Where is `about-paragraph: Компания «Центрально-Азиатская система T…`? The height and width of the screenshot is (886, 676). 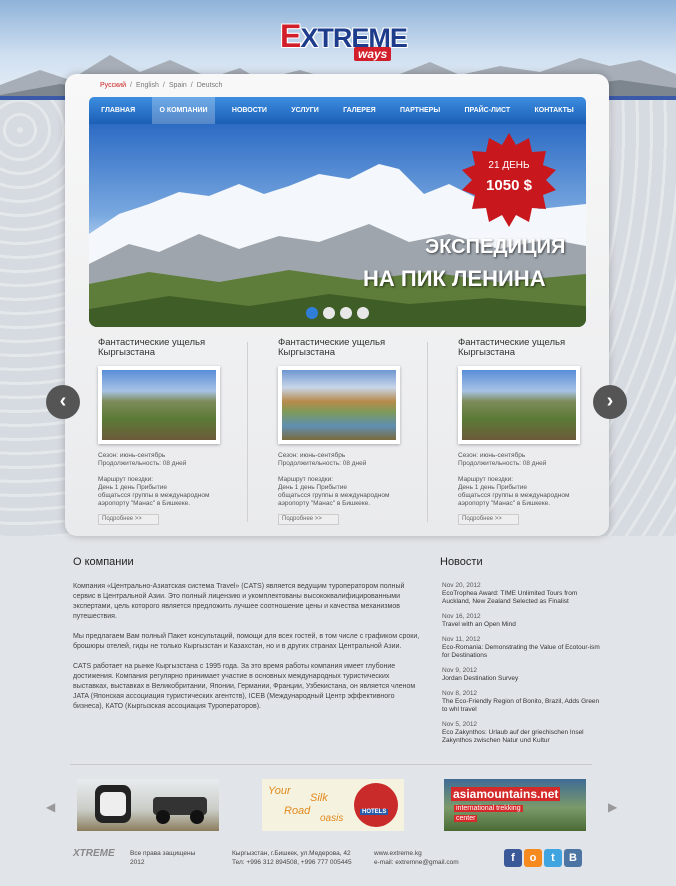 about-paragraph: Компания «Центрально-Азиатская система T… is located at coordinates (239, 601).